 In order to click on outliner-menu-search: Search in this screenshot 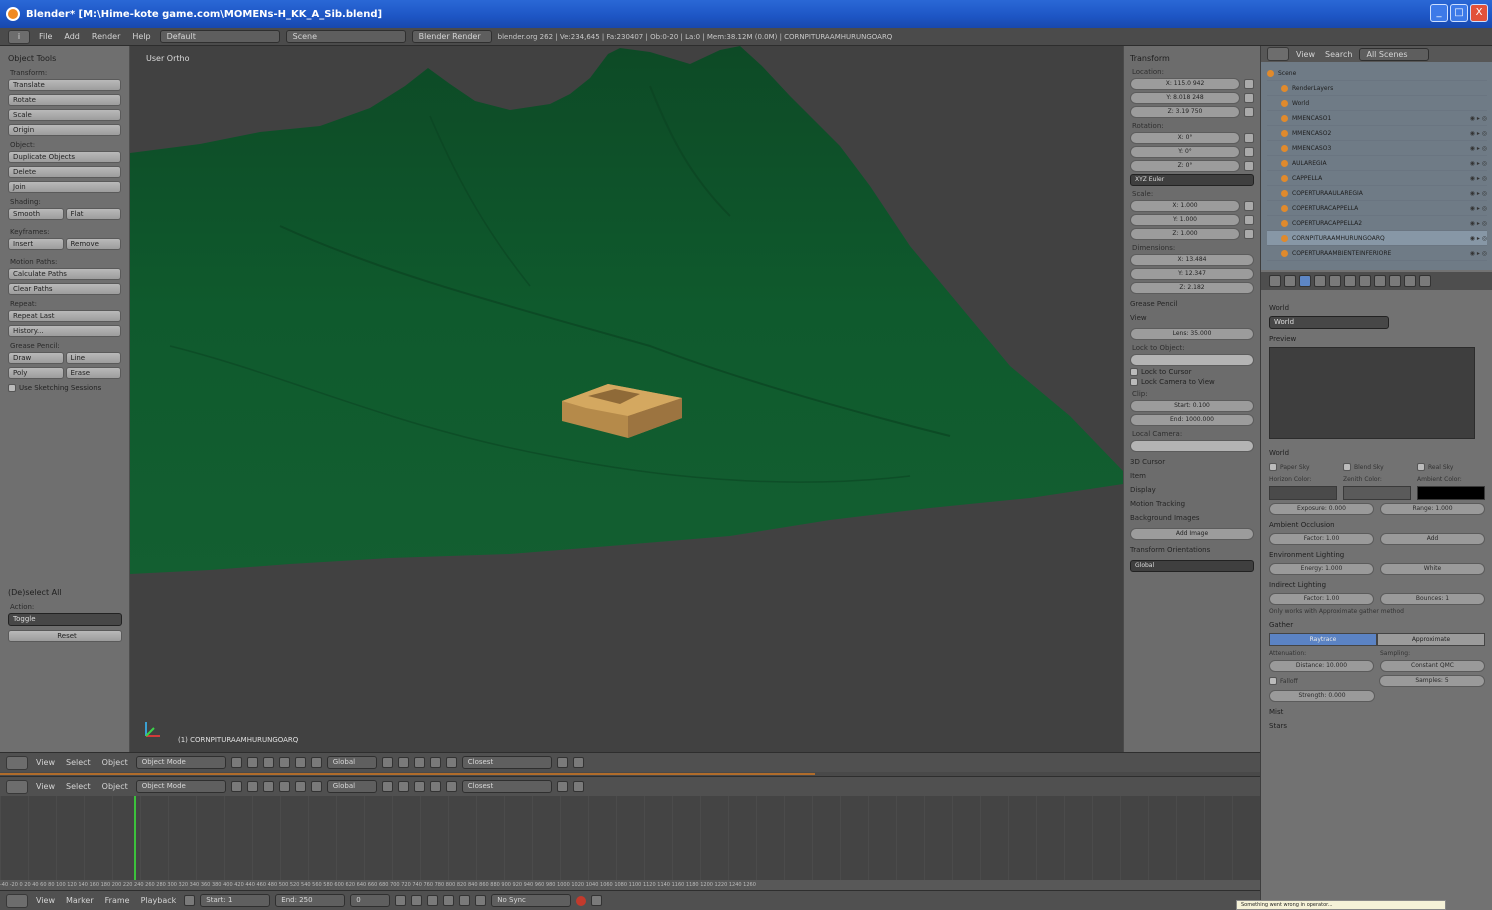, I will do `click(1338, 54)`.